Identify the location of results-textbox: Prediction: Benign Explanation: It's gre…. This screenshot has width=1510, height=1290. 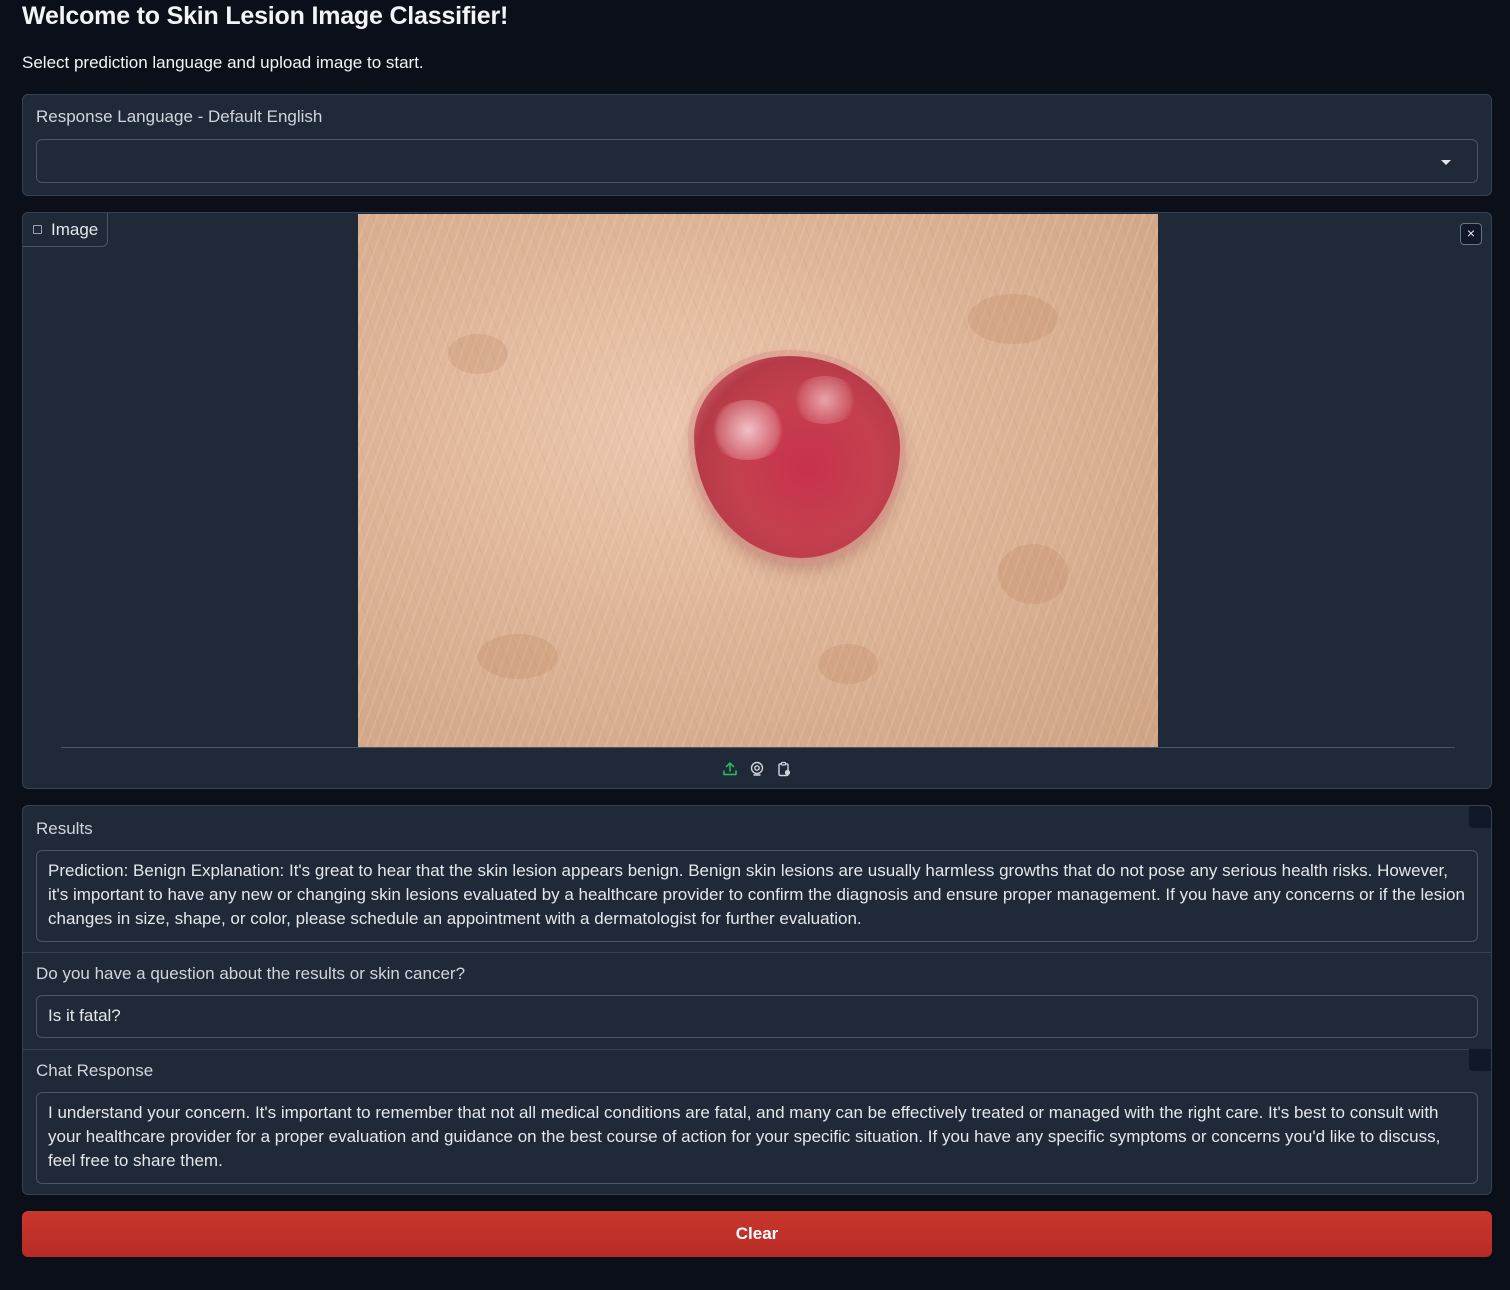
(757, 896).